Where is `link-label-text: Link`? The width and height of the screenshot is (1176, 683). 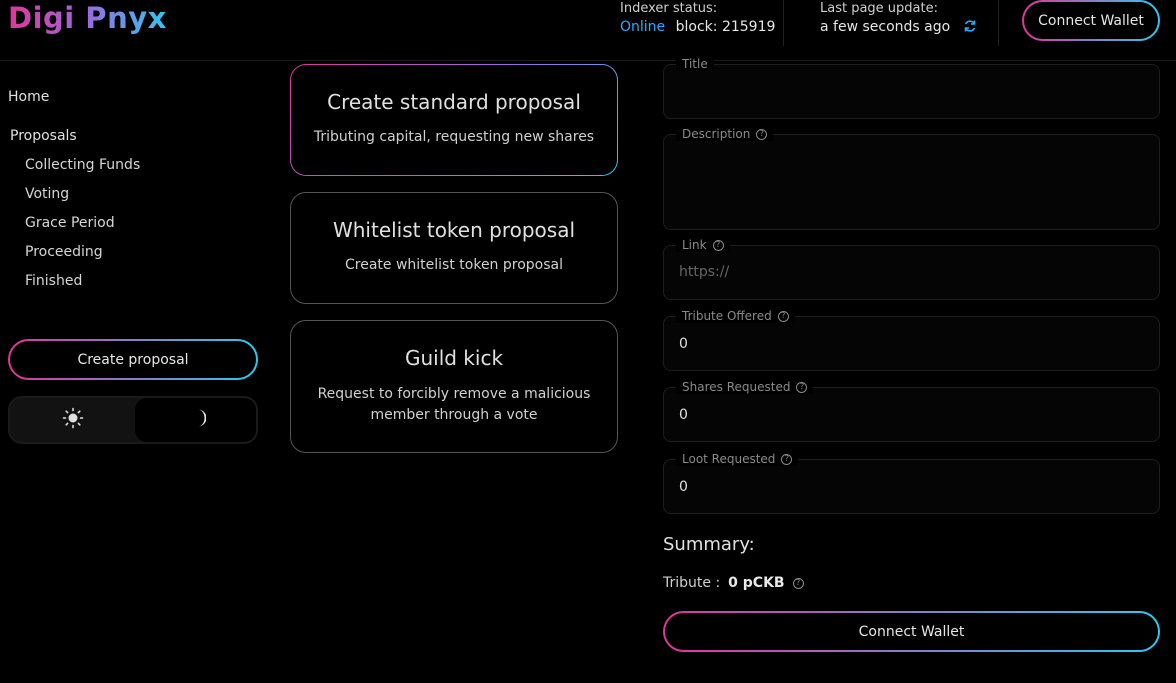 link-label-text: Link is located at coordinates (694, 245).